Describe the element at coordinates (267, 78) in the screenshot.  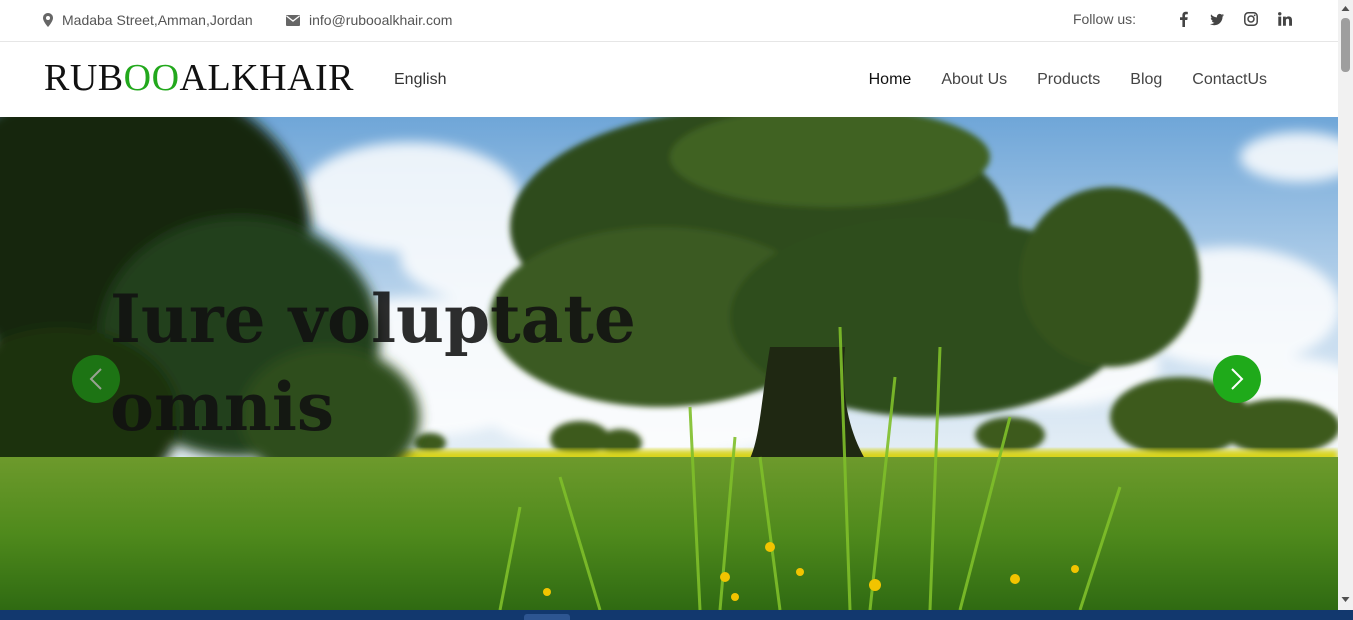
I see `logo-text-part3: ALKHAIR` at that location.